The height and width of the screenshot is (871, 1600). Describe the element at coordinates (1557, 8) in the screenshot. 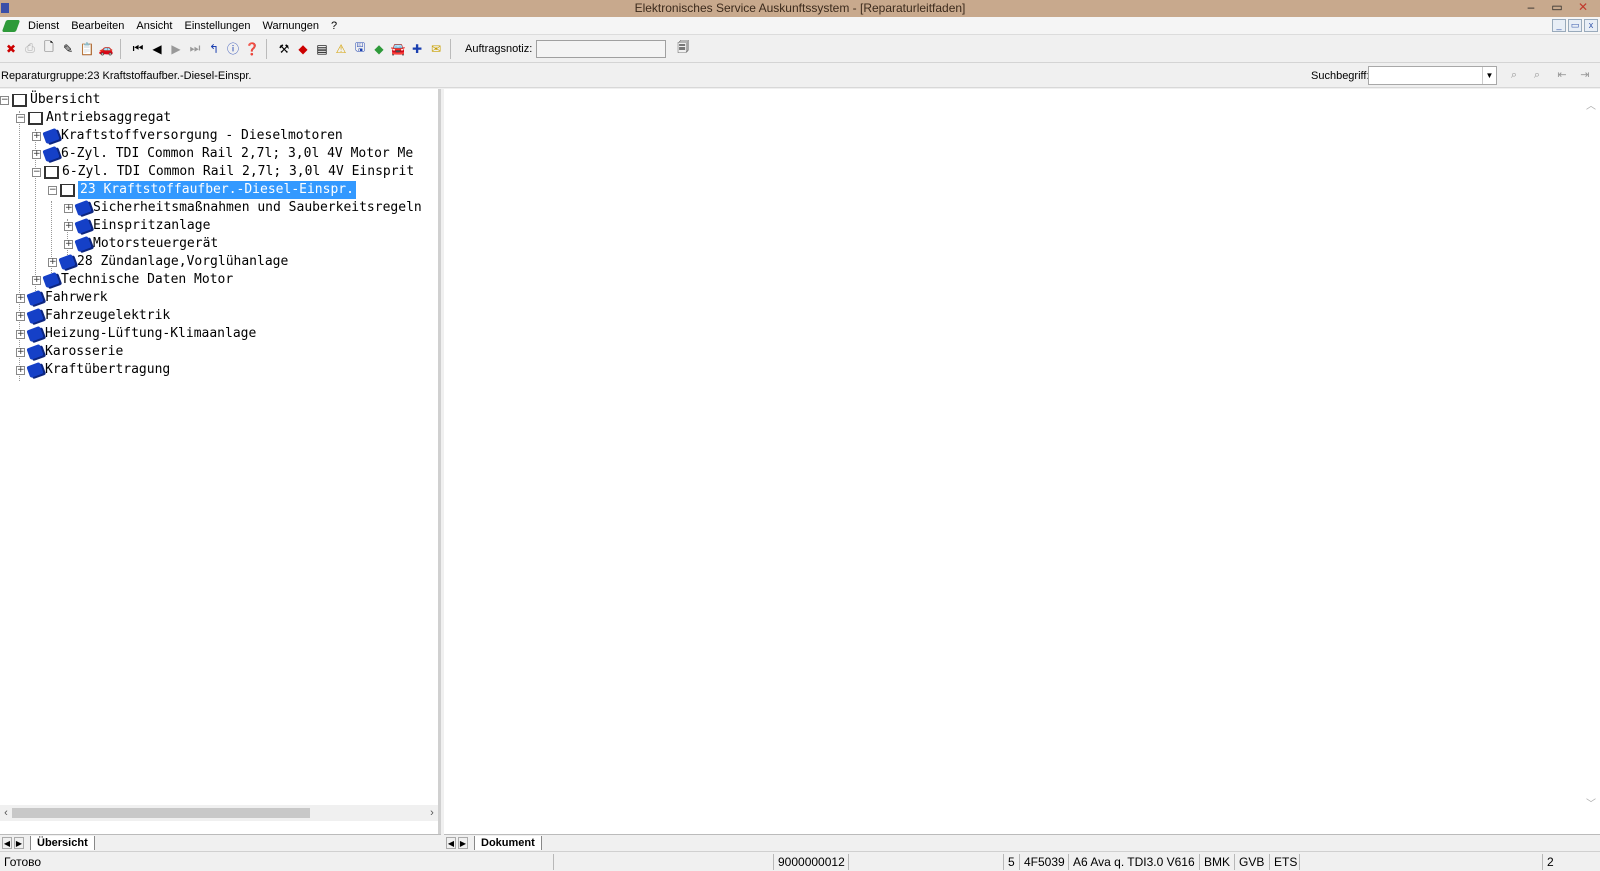

I see `restore-button: ▭` at that location.